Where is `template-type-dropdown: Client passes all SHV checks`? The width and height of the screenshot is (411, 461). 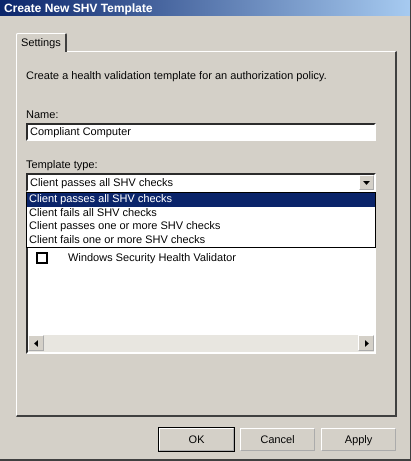 template-type-dropdown: Client passes all SHV checks is located at coordinates (201, 182).